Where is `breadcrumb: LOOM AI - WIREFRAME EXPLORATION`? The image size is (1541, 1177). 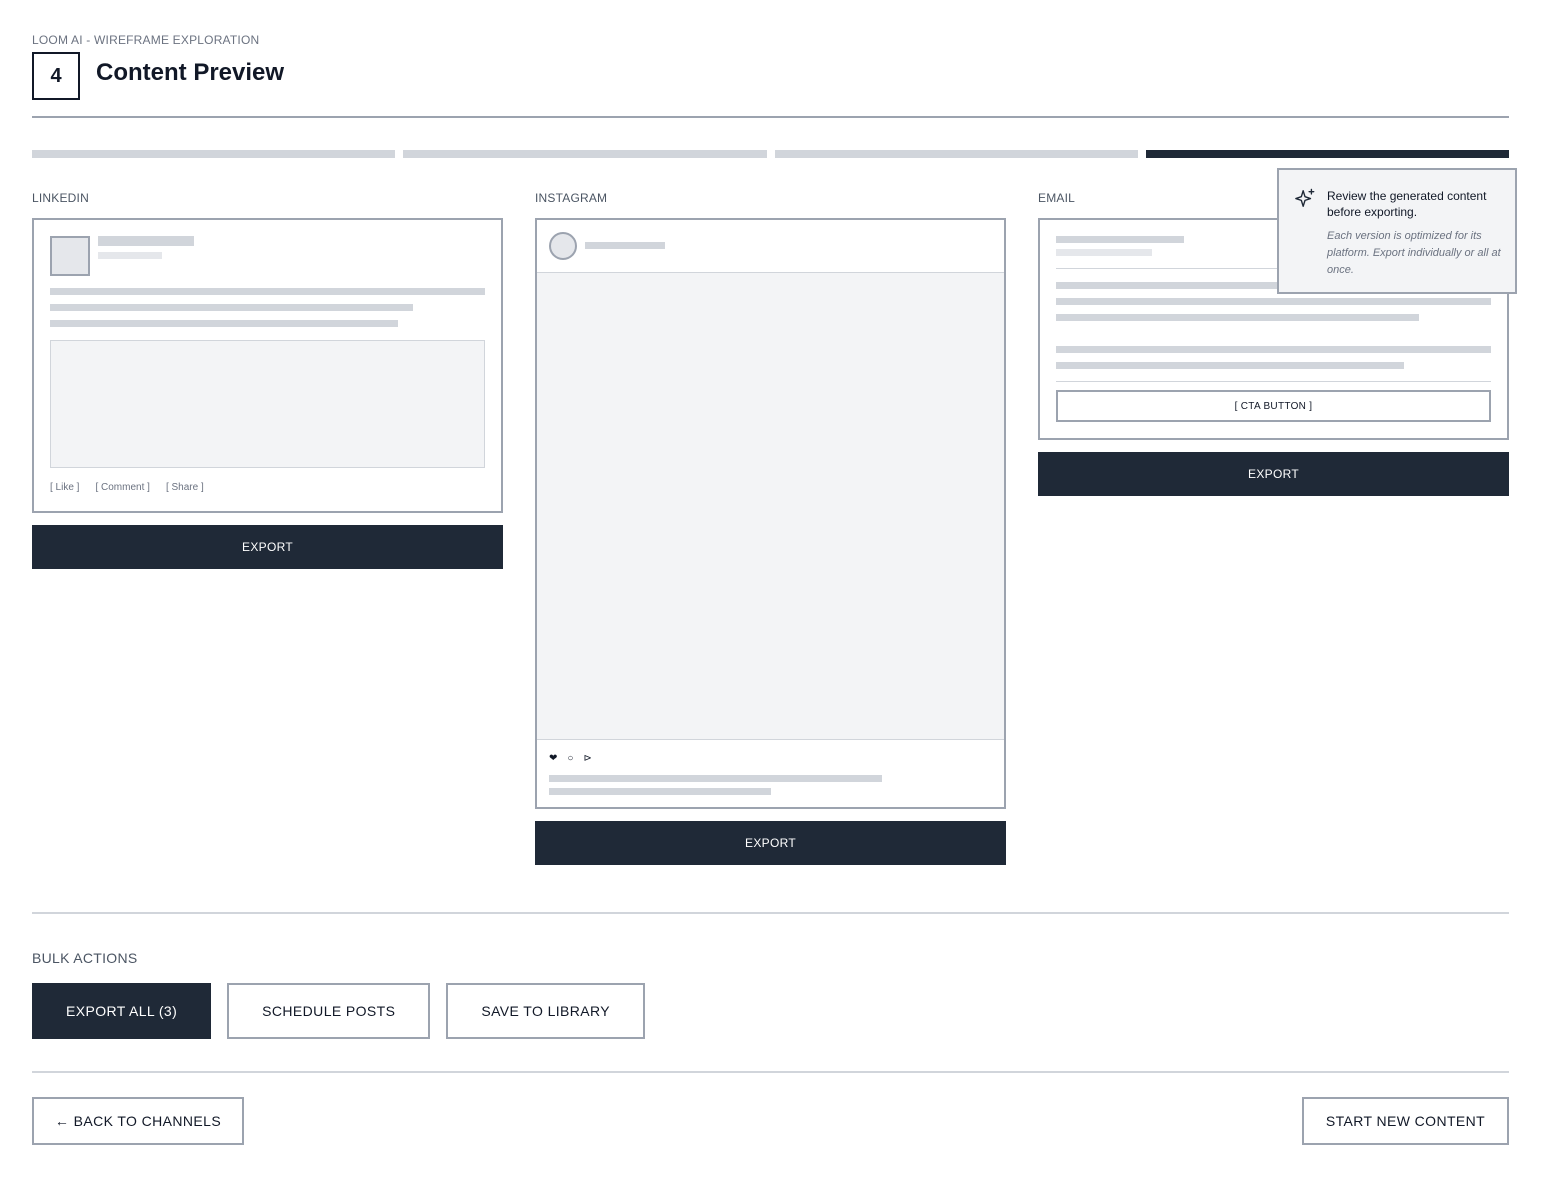 breadcrumb: LOOM AI - WIREFRAME EXPLORATION is located at coordinates (146, 40).